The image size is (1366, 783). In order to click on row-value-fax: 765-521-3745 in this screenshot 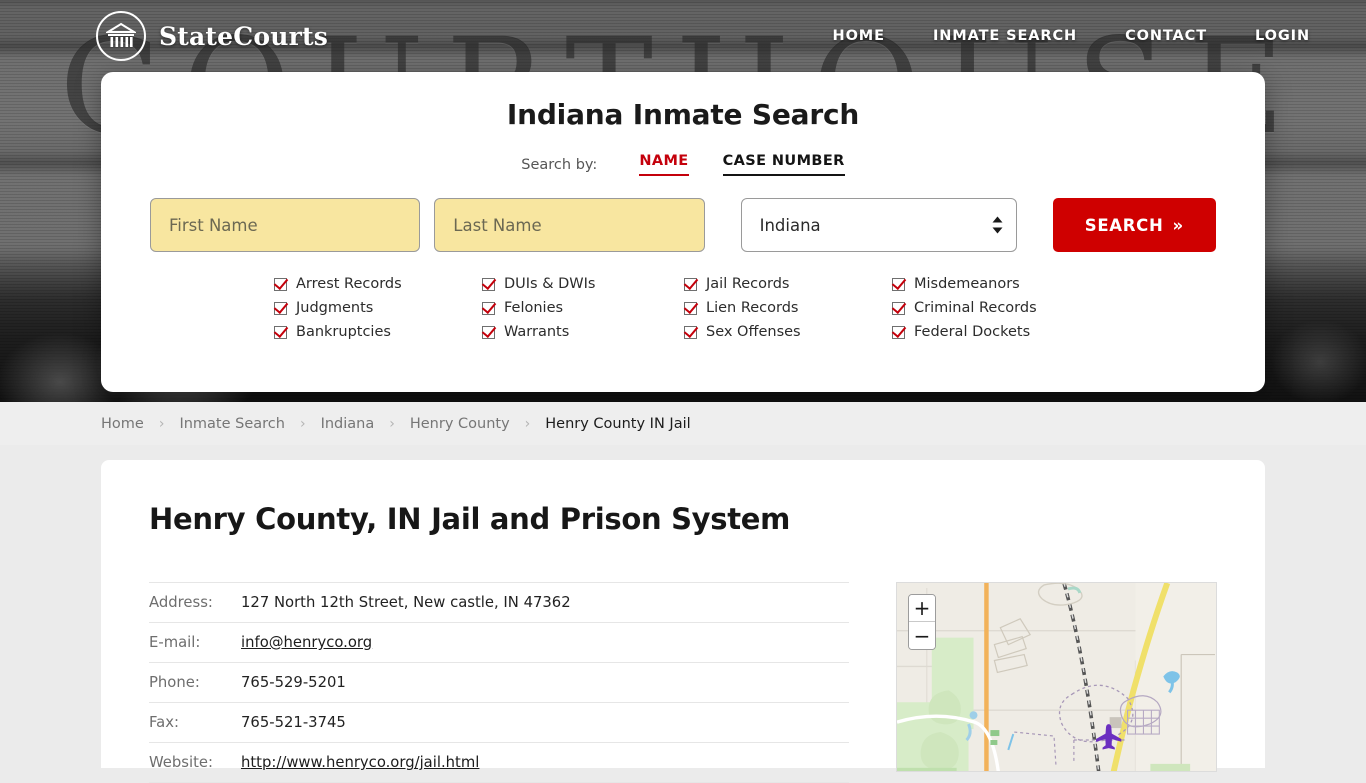, I will do `click(293, 722)`.